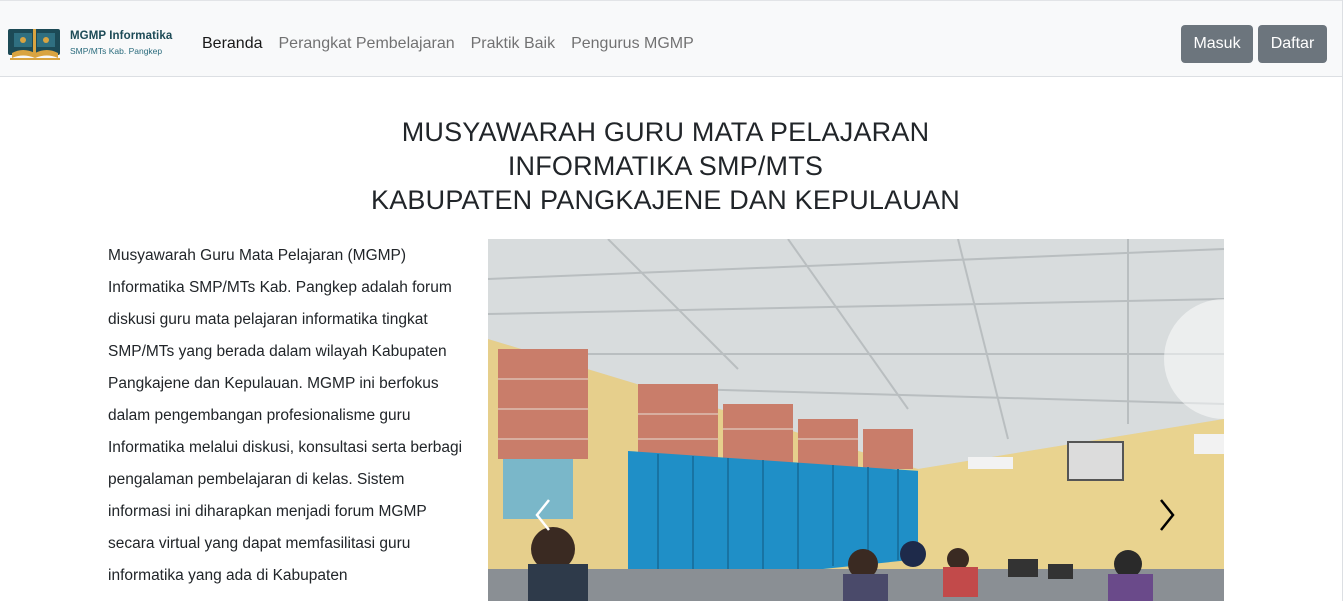  Describe the element at coordinates (543, 515) in the screenshot. I see `chevron-left-icon` at that location.